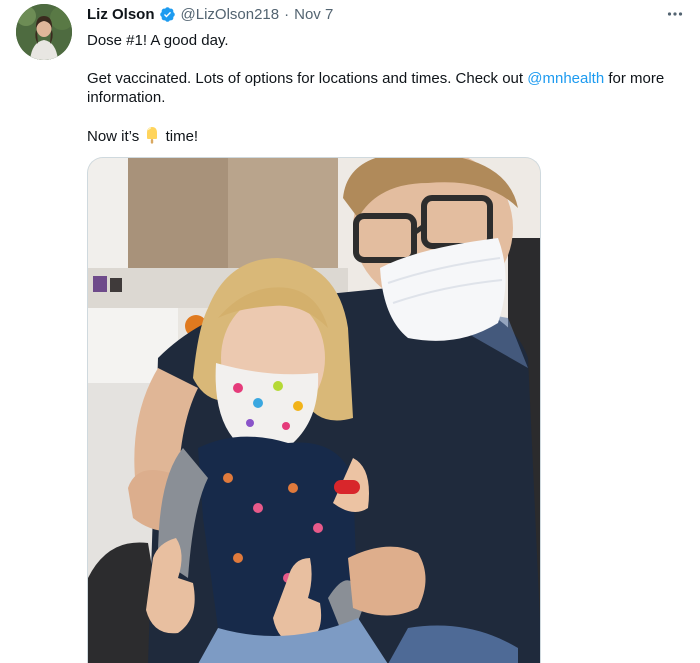  I want to click on more-options-button, so click(675, 14).